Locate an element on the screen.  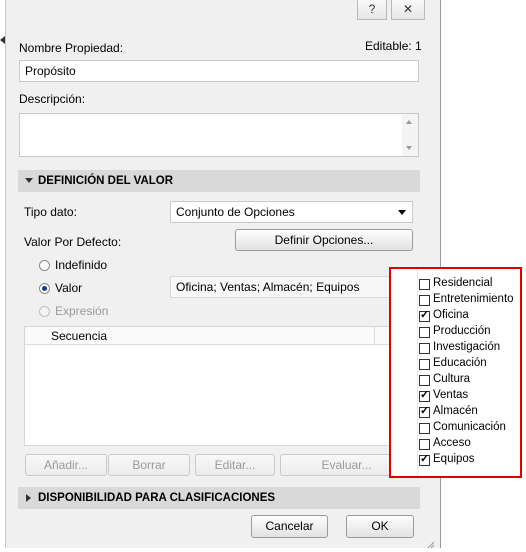
option-label: Almacén is located at coordinates (455, 411).